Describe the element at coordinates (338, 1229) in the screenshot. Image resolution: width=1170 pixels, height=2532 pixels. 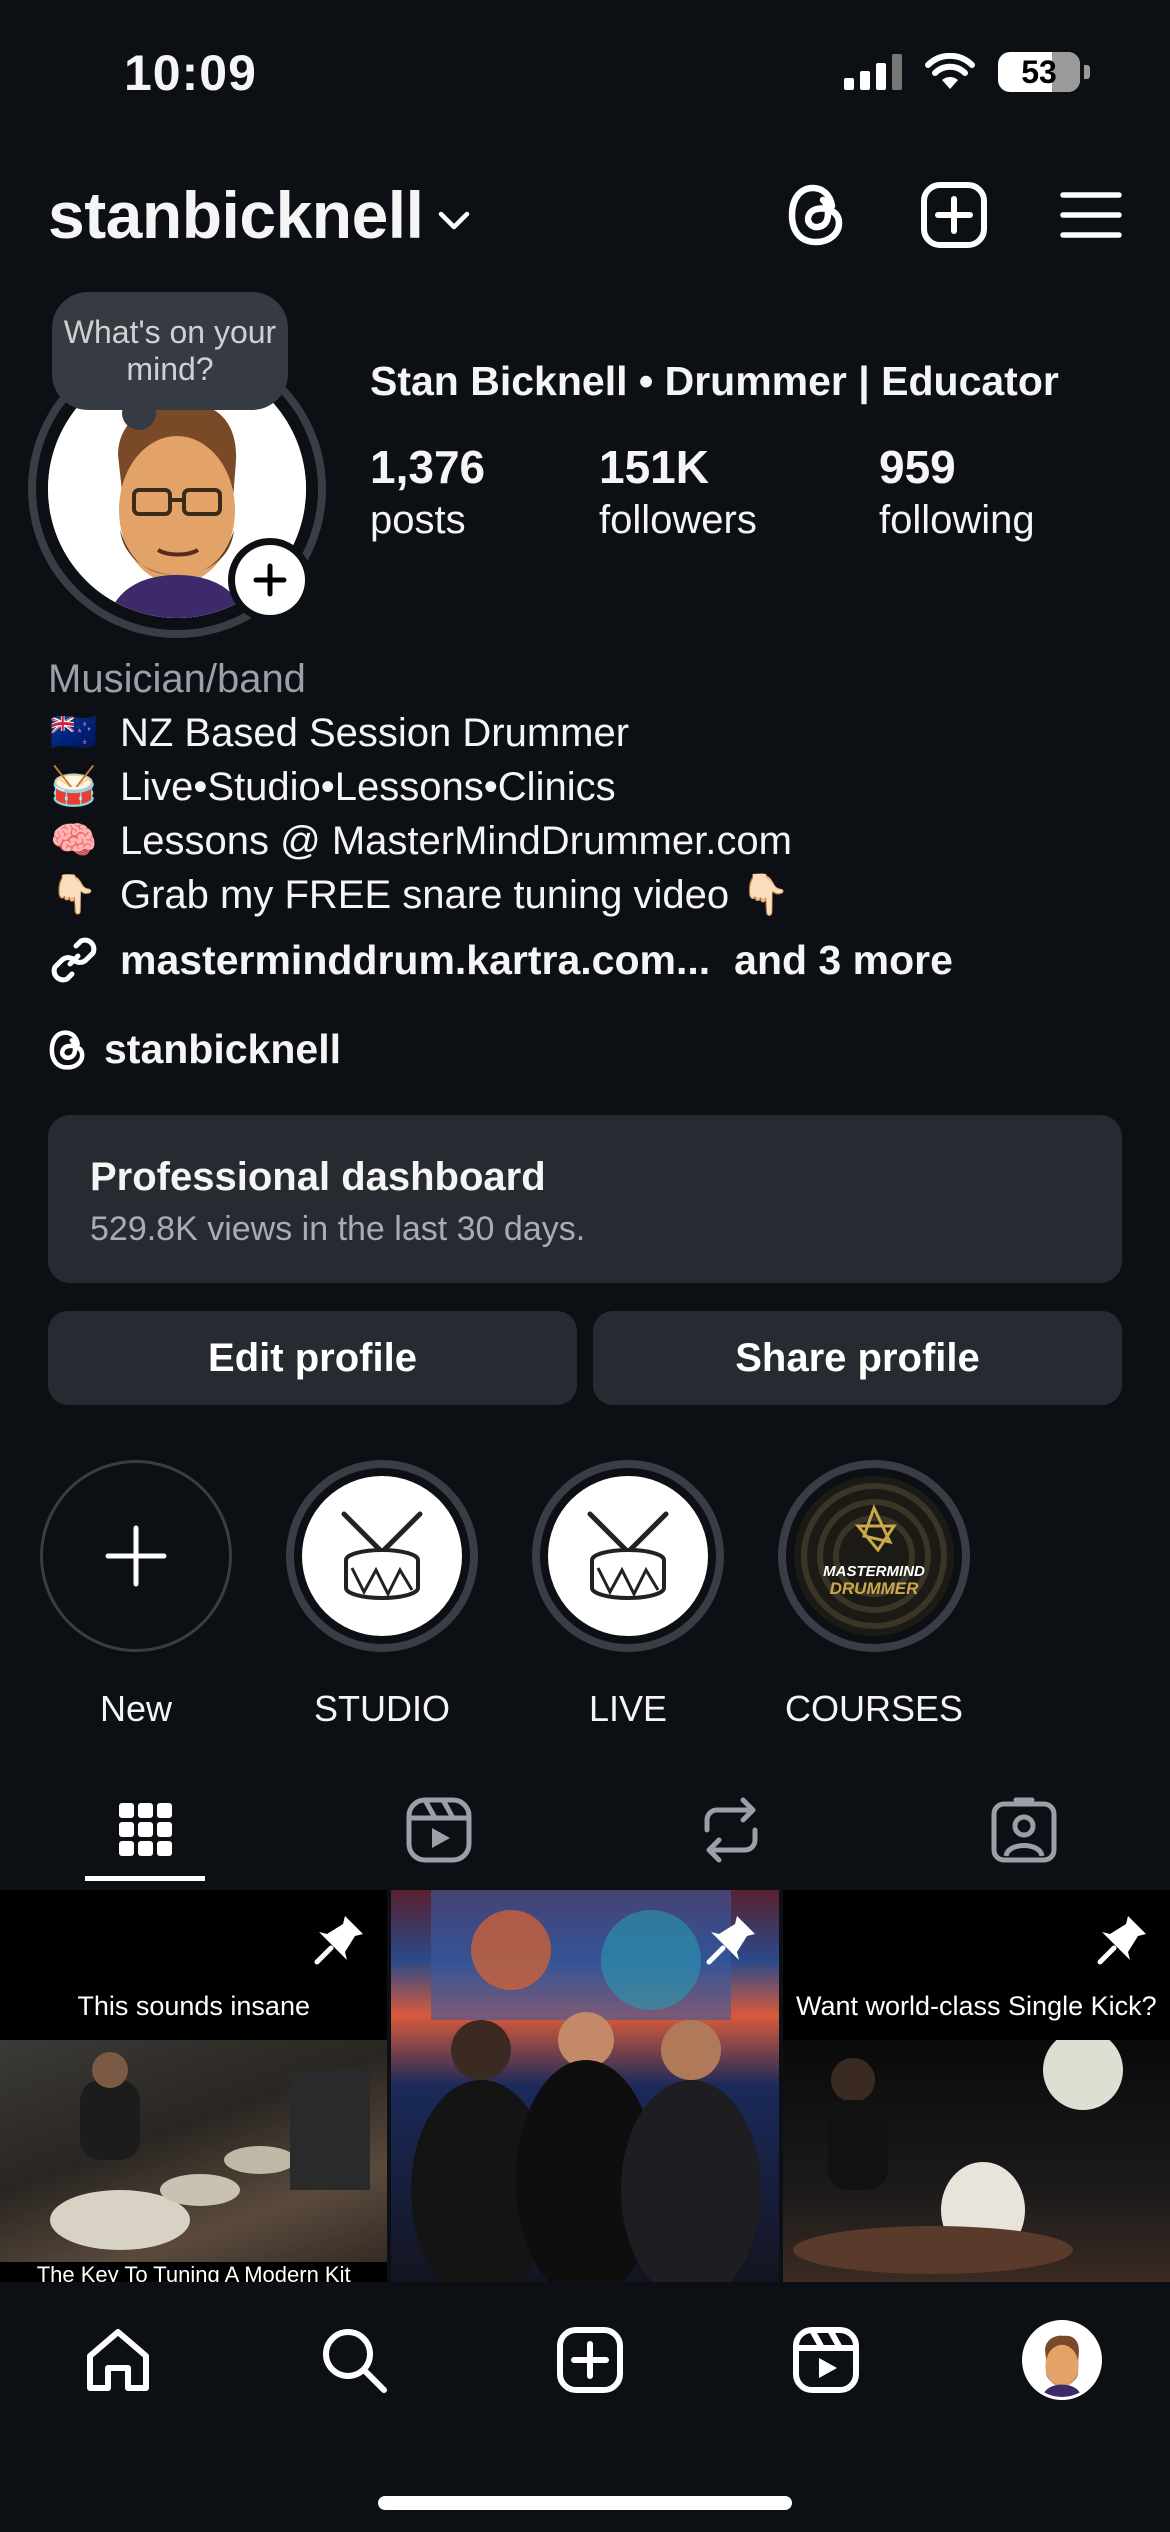
I see `dashboard-subtitle: 529.8K views in the last 30 days.` at that location.